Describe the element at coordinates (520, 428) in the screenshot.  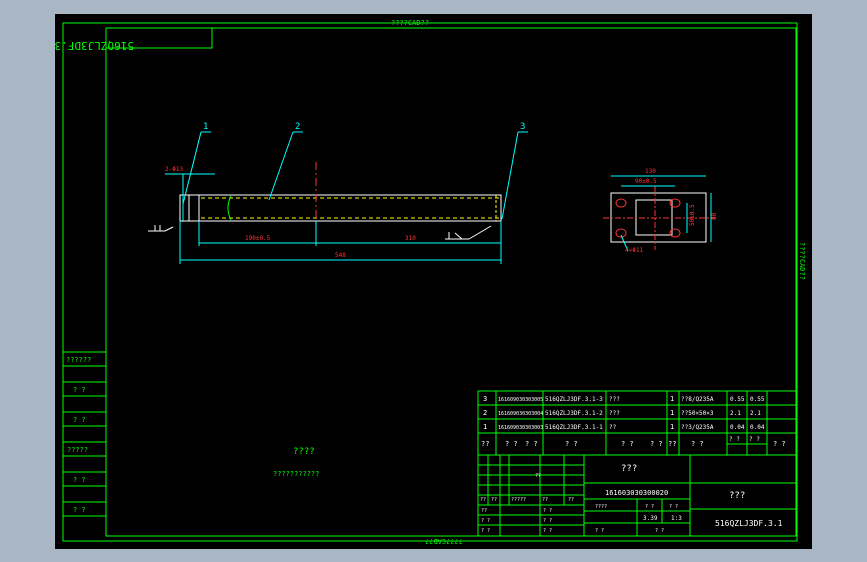
I see `bom-row-2-code: 161609030303003` at that location.